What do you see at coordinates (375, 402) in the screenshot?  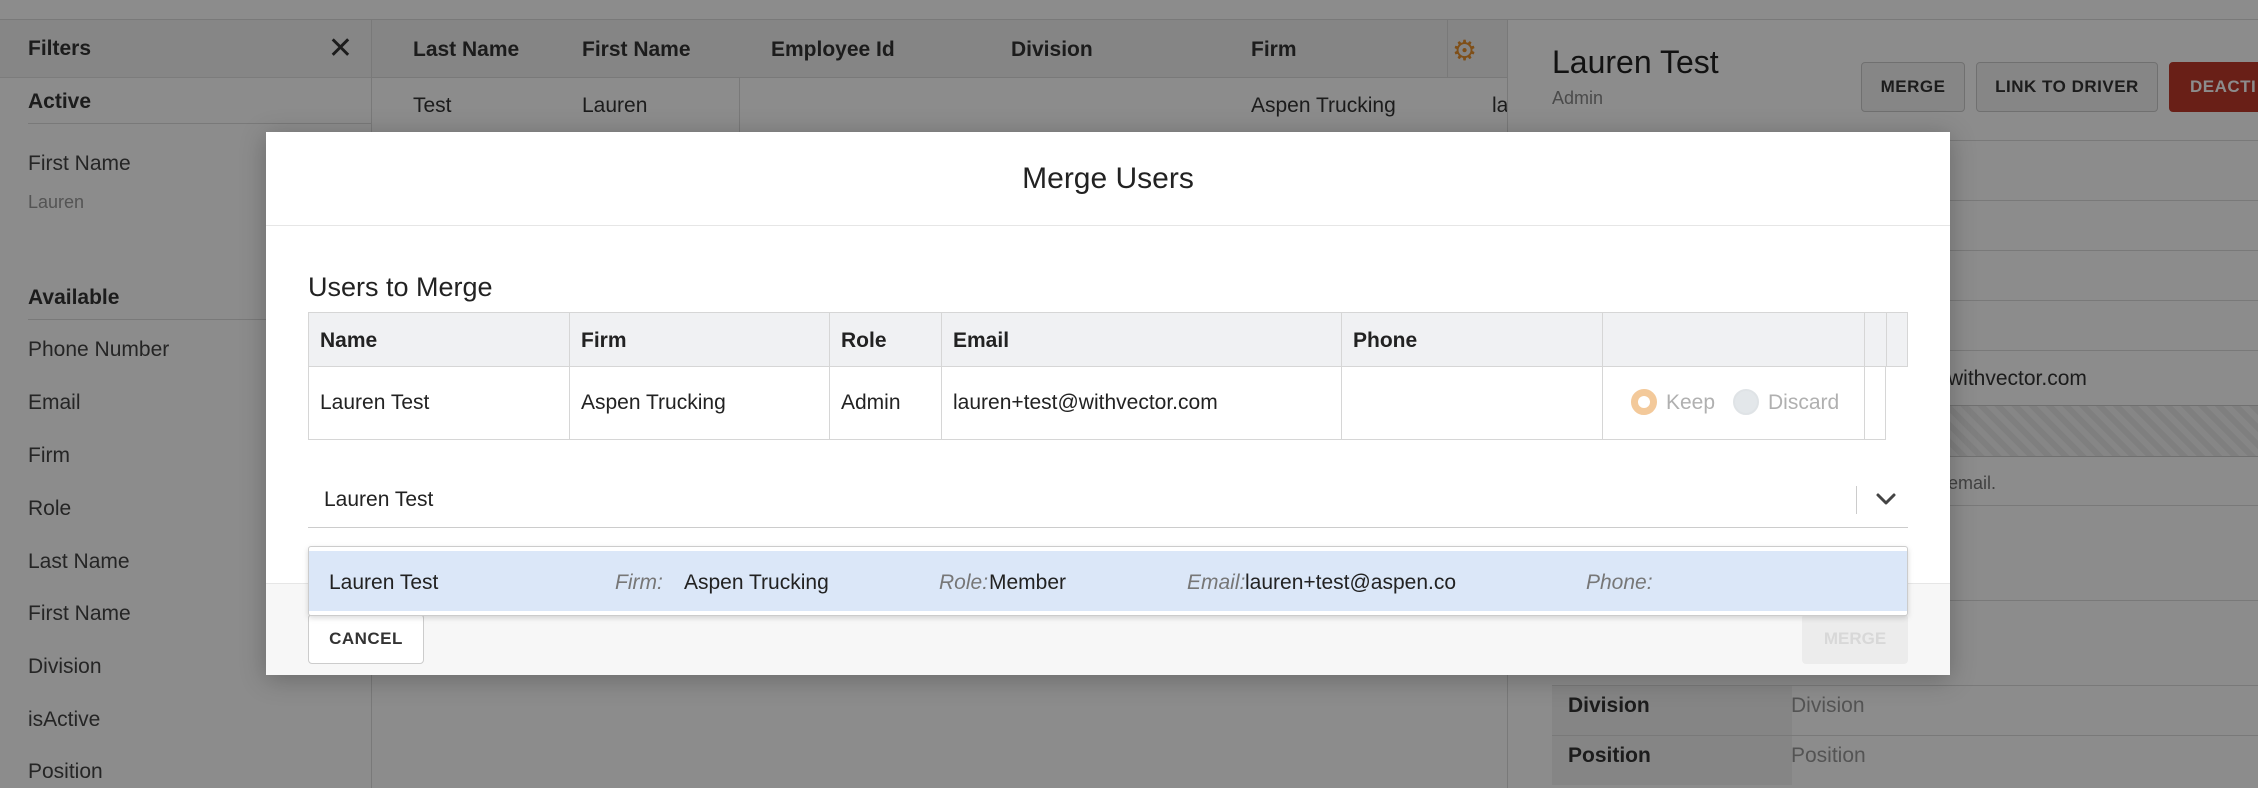 I see `cell-name: Lauren Test` at bounding box center [375, 402].